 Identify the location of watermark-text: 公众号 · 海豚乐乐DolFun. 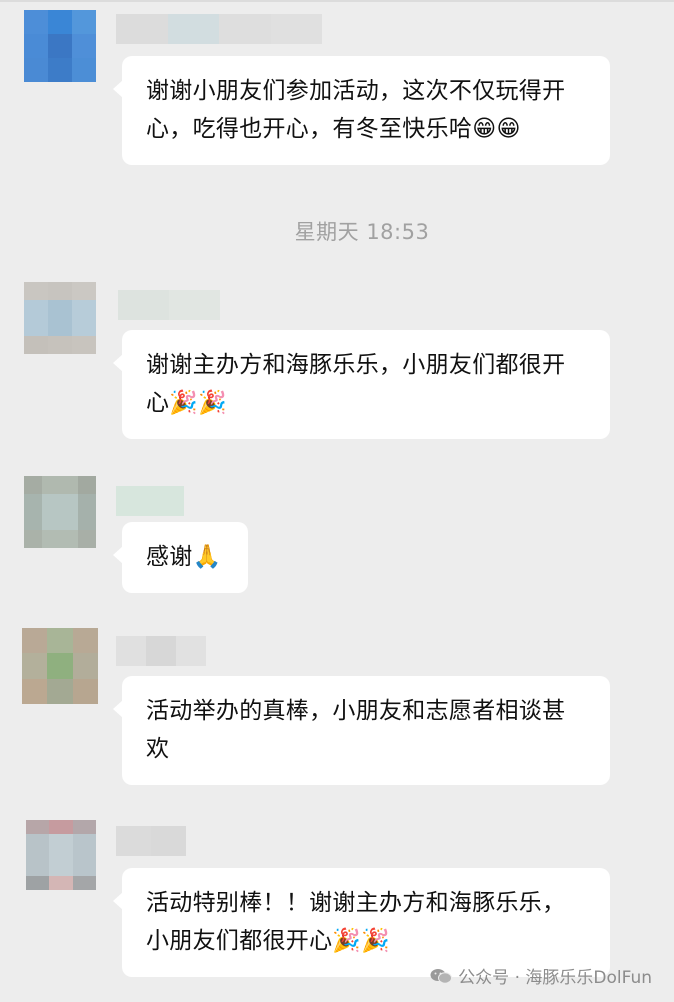
(555, 978).